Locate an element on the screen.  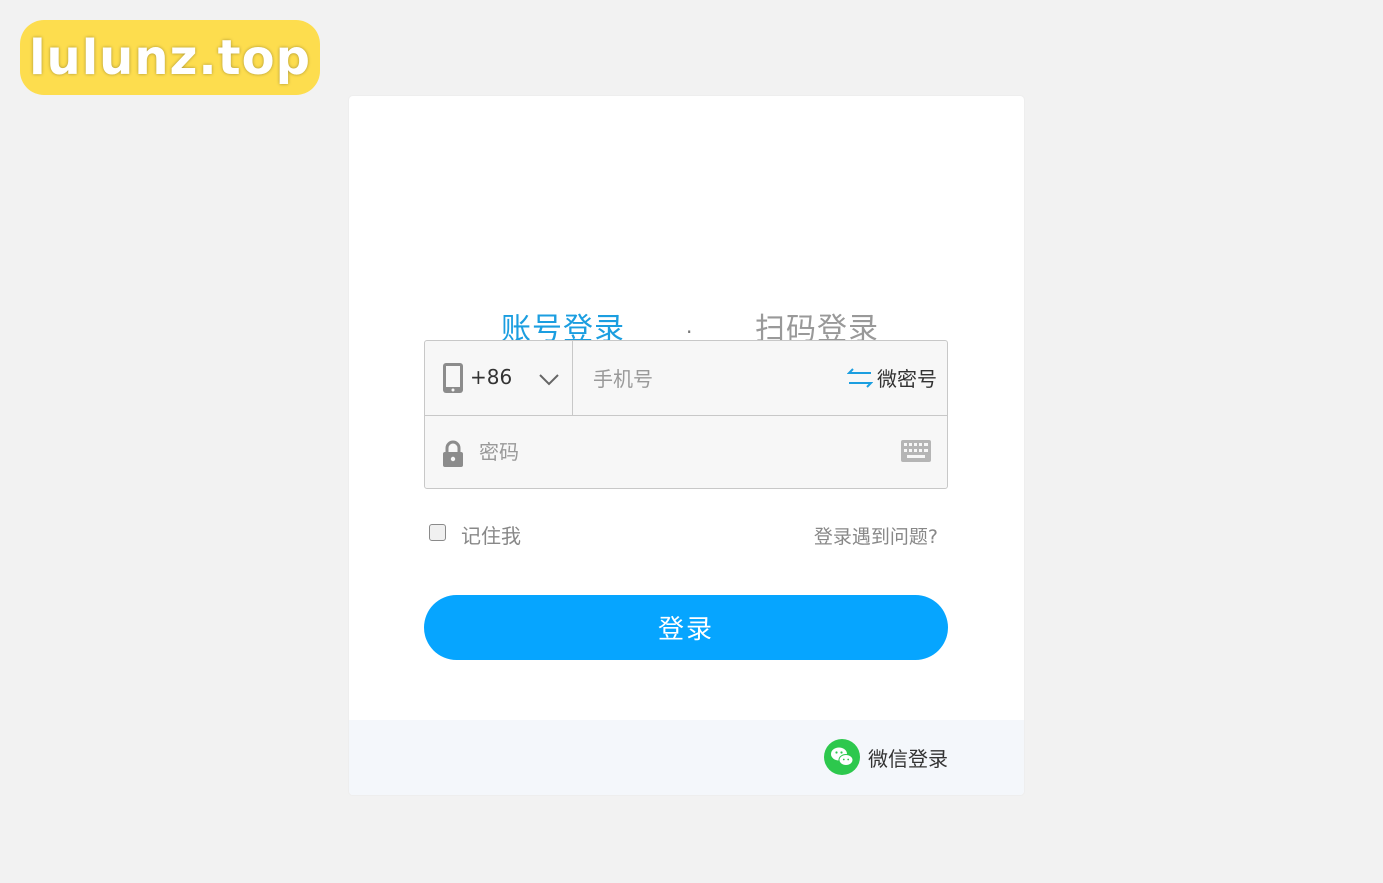
wechat-login-label: 微信登录 is located at coordinates (908, 758).